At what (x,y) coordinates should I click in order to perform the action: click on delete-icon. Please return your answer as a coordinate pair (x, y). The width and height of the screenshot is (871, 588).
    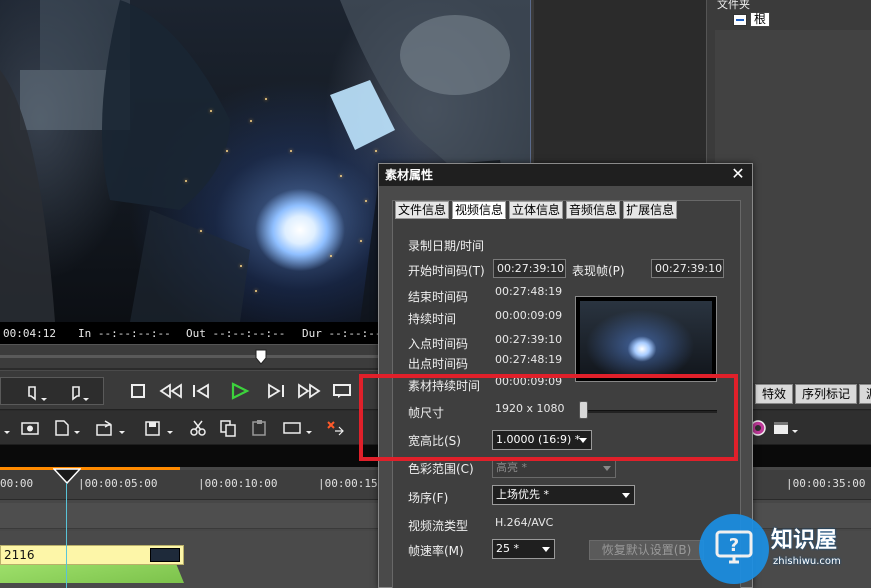
    Looking at the image, I should click on (335, 428).